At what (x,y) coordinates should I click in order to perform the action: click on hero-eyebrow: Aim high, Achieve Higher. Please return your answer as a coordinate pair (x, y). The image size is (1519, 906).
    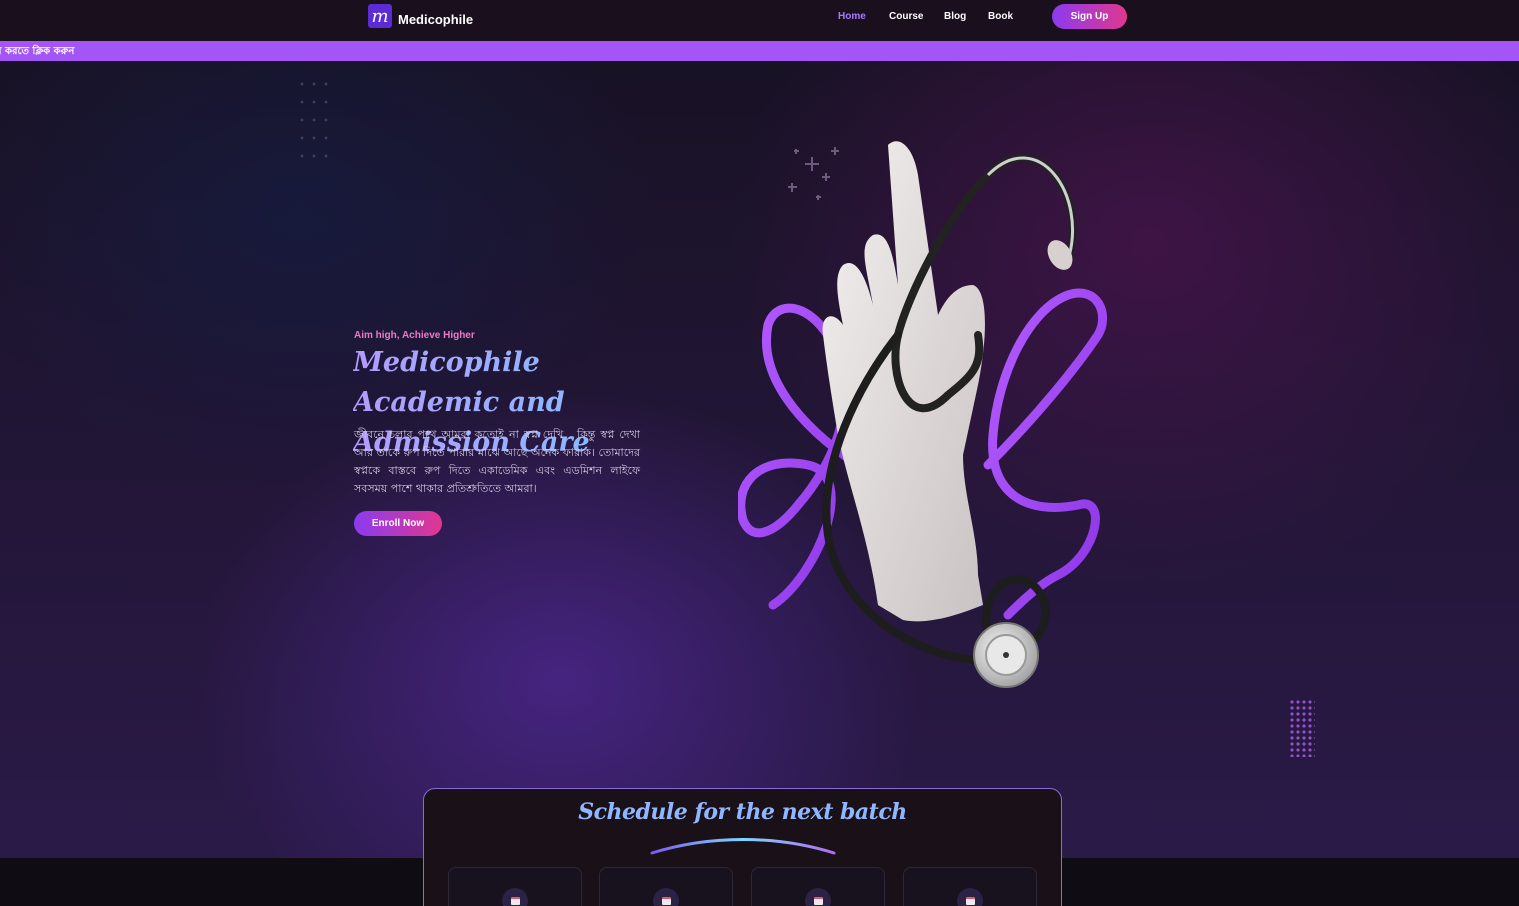
    Looking at the image, I should click on (414, 335).